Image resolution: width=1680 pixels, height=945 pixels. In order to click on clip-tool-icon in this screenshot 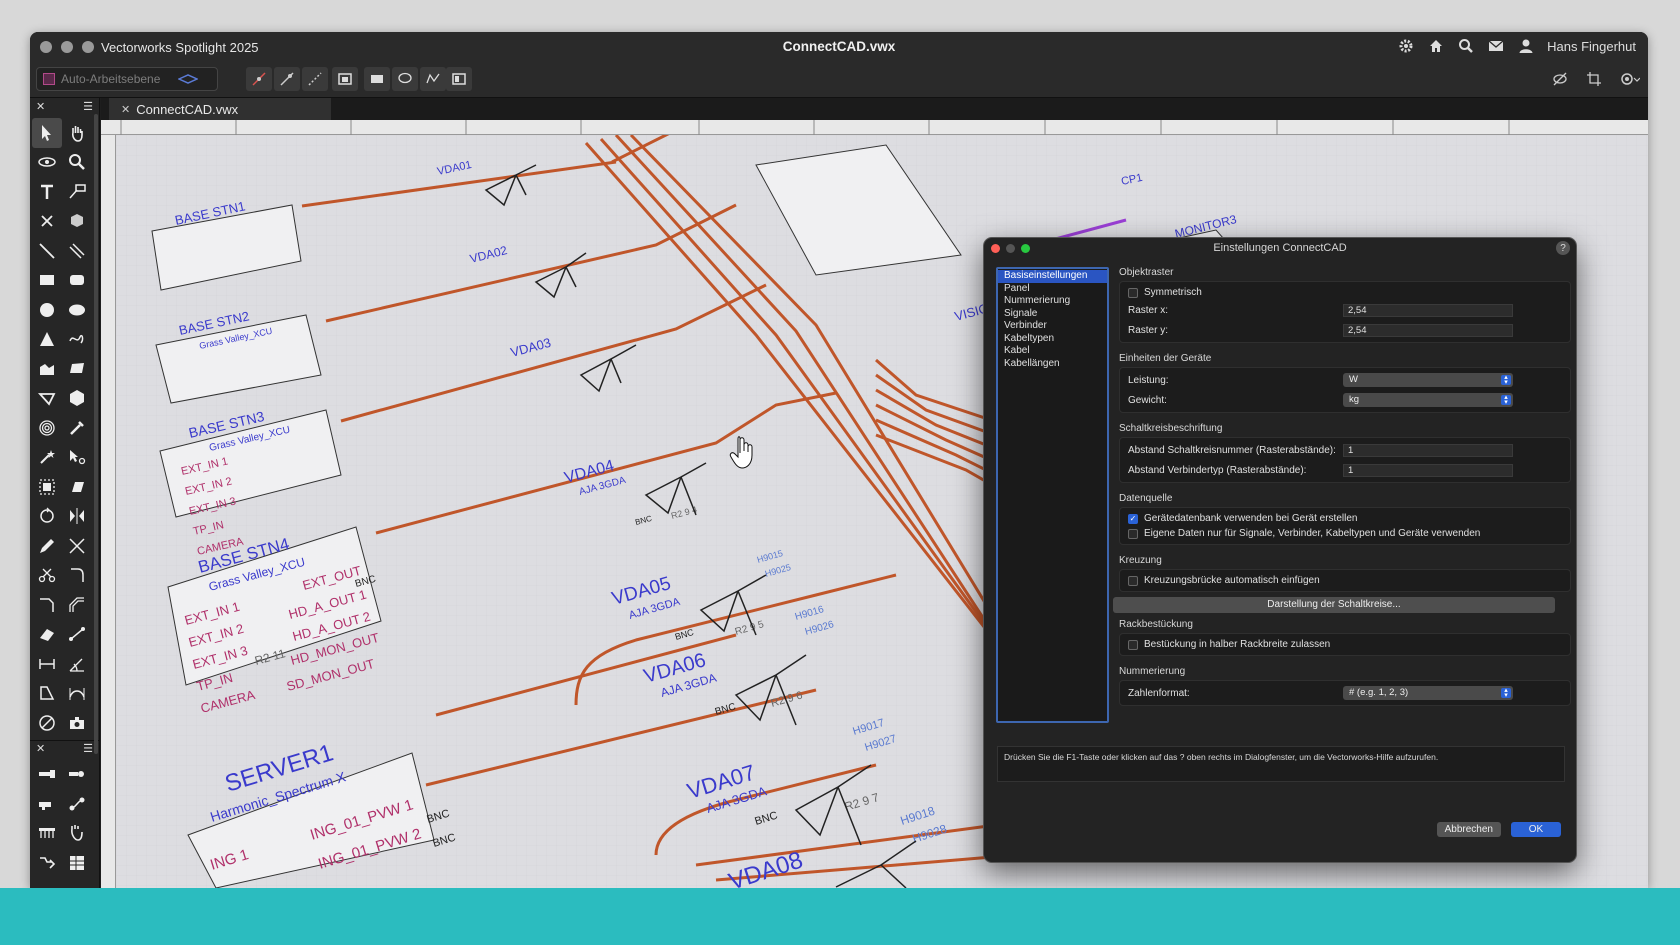, I will do `click(47, 694)`.